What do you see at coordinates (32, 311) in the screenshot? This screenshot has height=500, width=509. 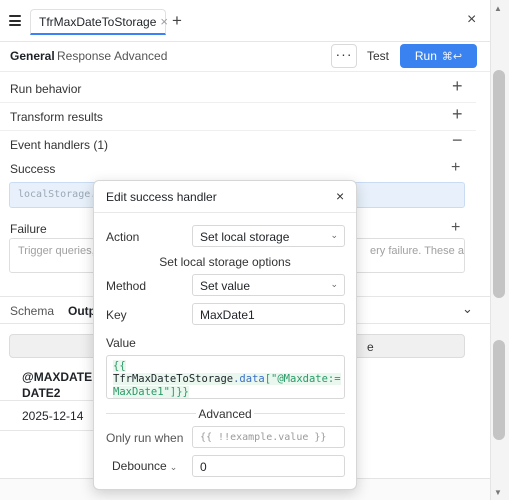 I see `tab-schema: Schema` at bounding box center [32, 311].